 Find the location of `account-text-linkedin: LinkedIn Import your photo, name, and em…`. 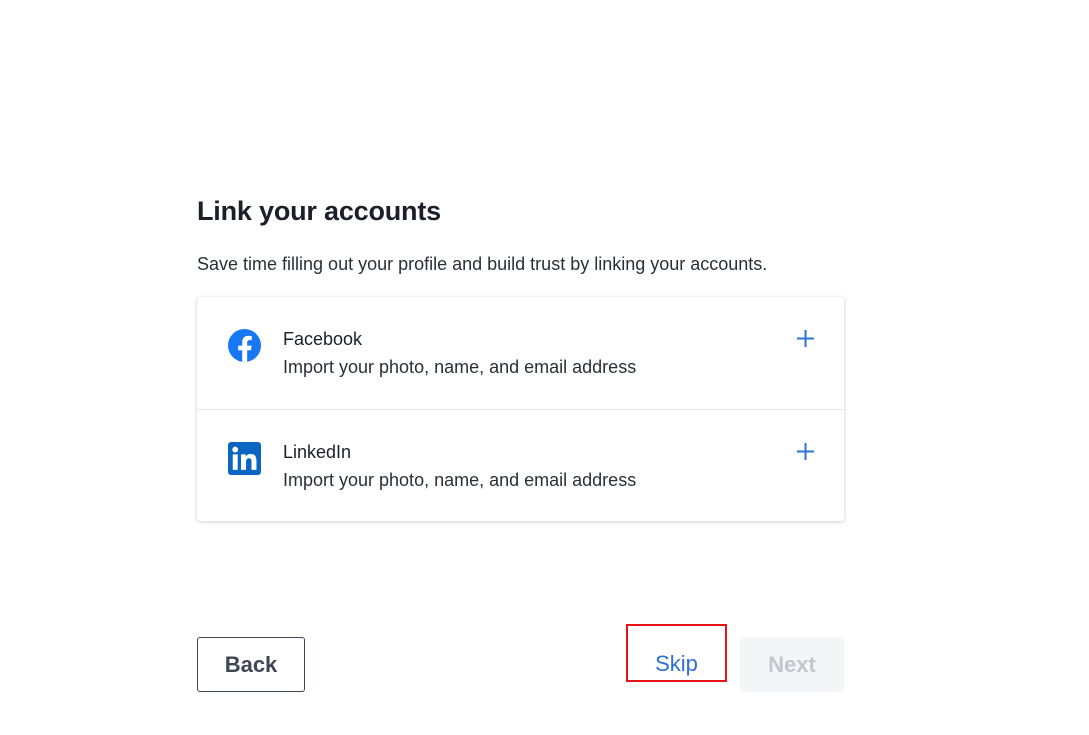

account-text-linkedin: LinkedIn Import your photo, name, and em… is located at coordinates (459, 466).